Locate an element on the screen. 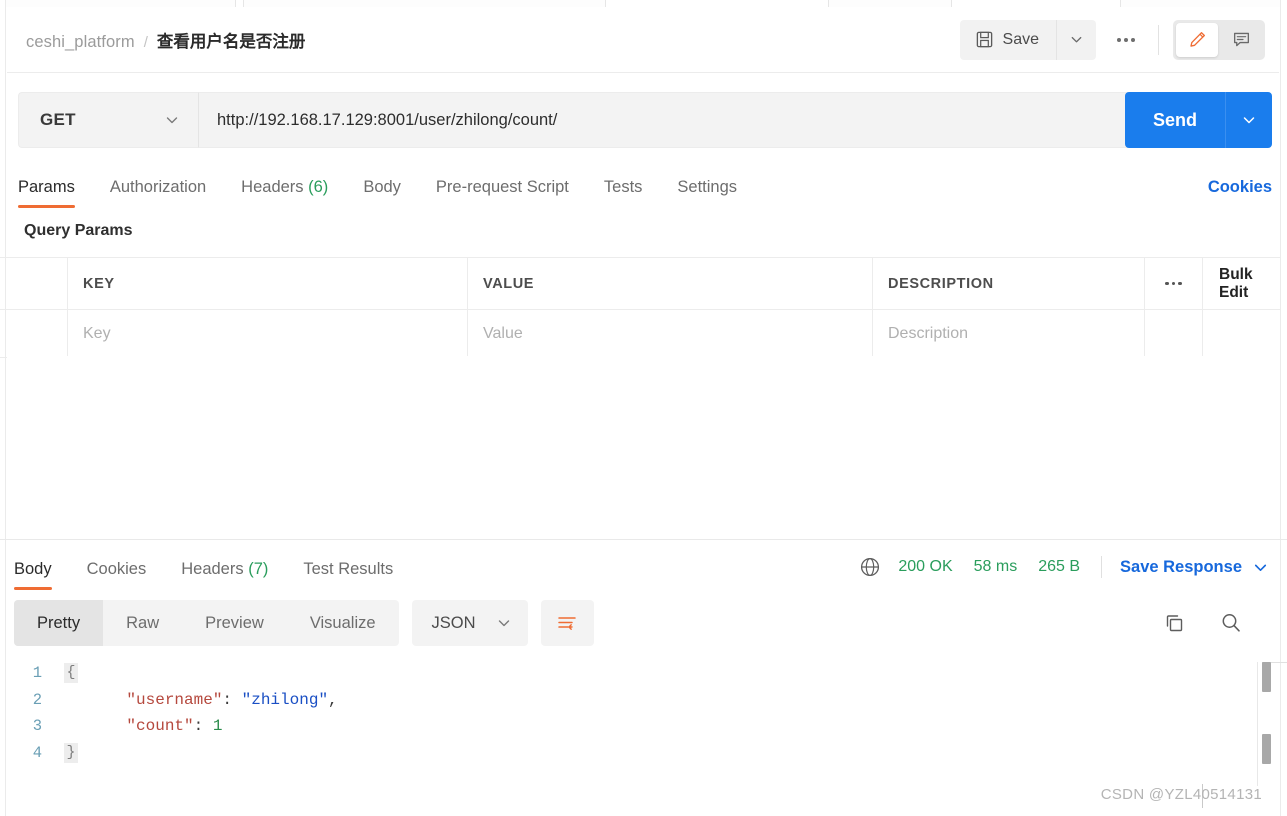  send-options-button is located at coordinates (1248, 120).